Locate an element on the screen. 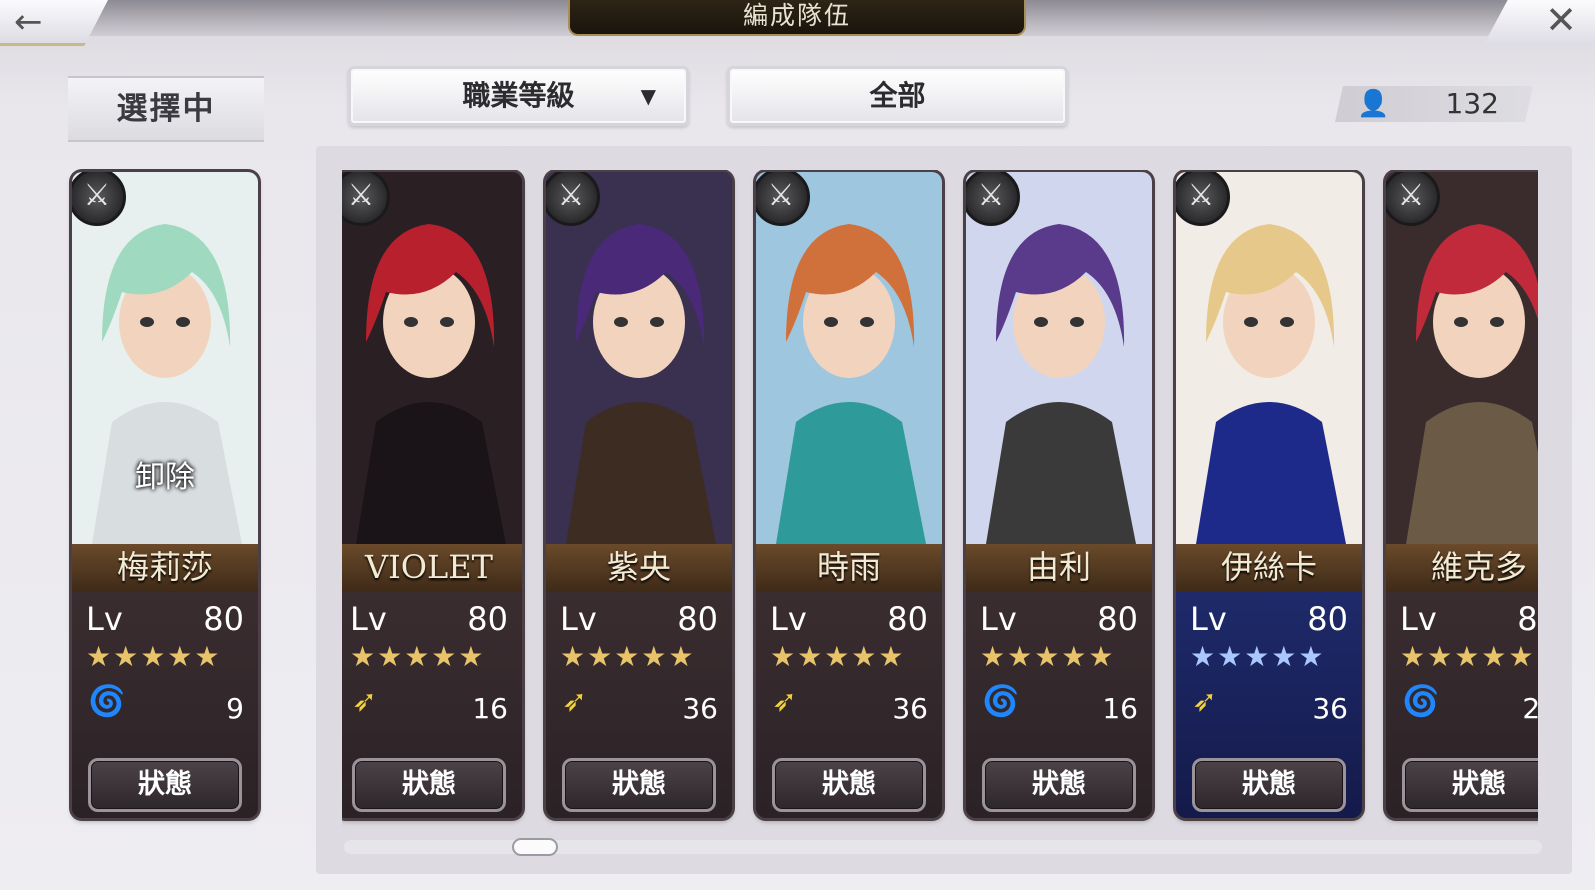 This screenshot has height=890, width=1595. back-button: ← is located at coordinates (54, 23).